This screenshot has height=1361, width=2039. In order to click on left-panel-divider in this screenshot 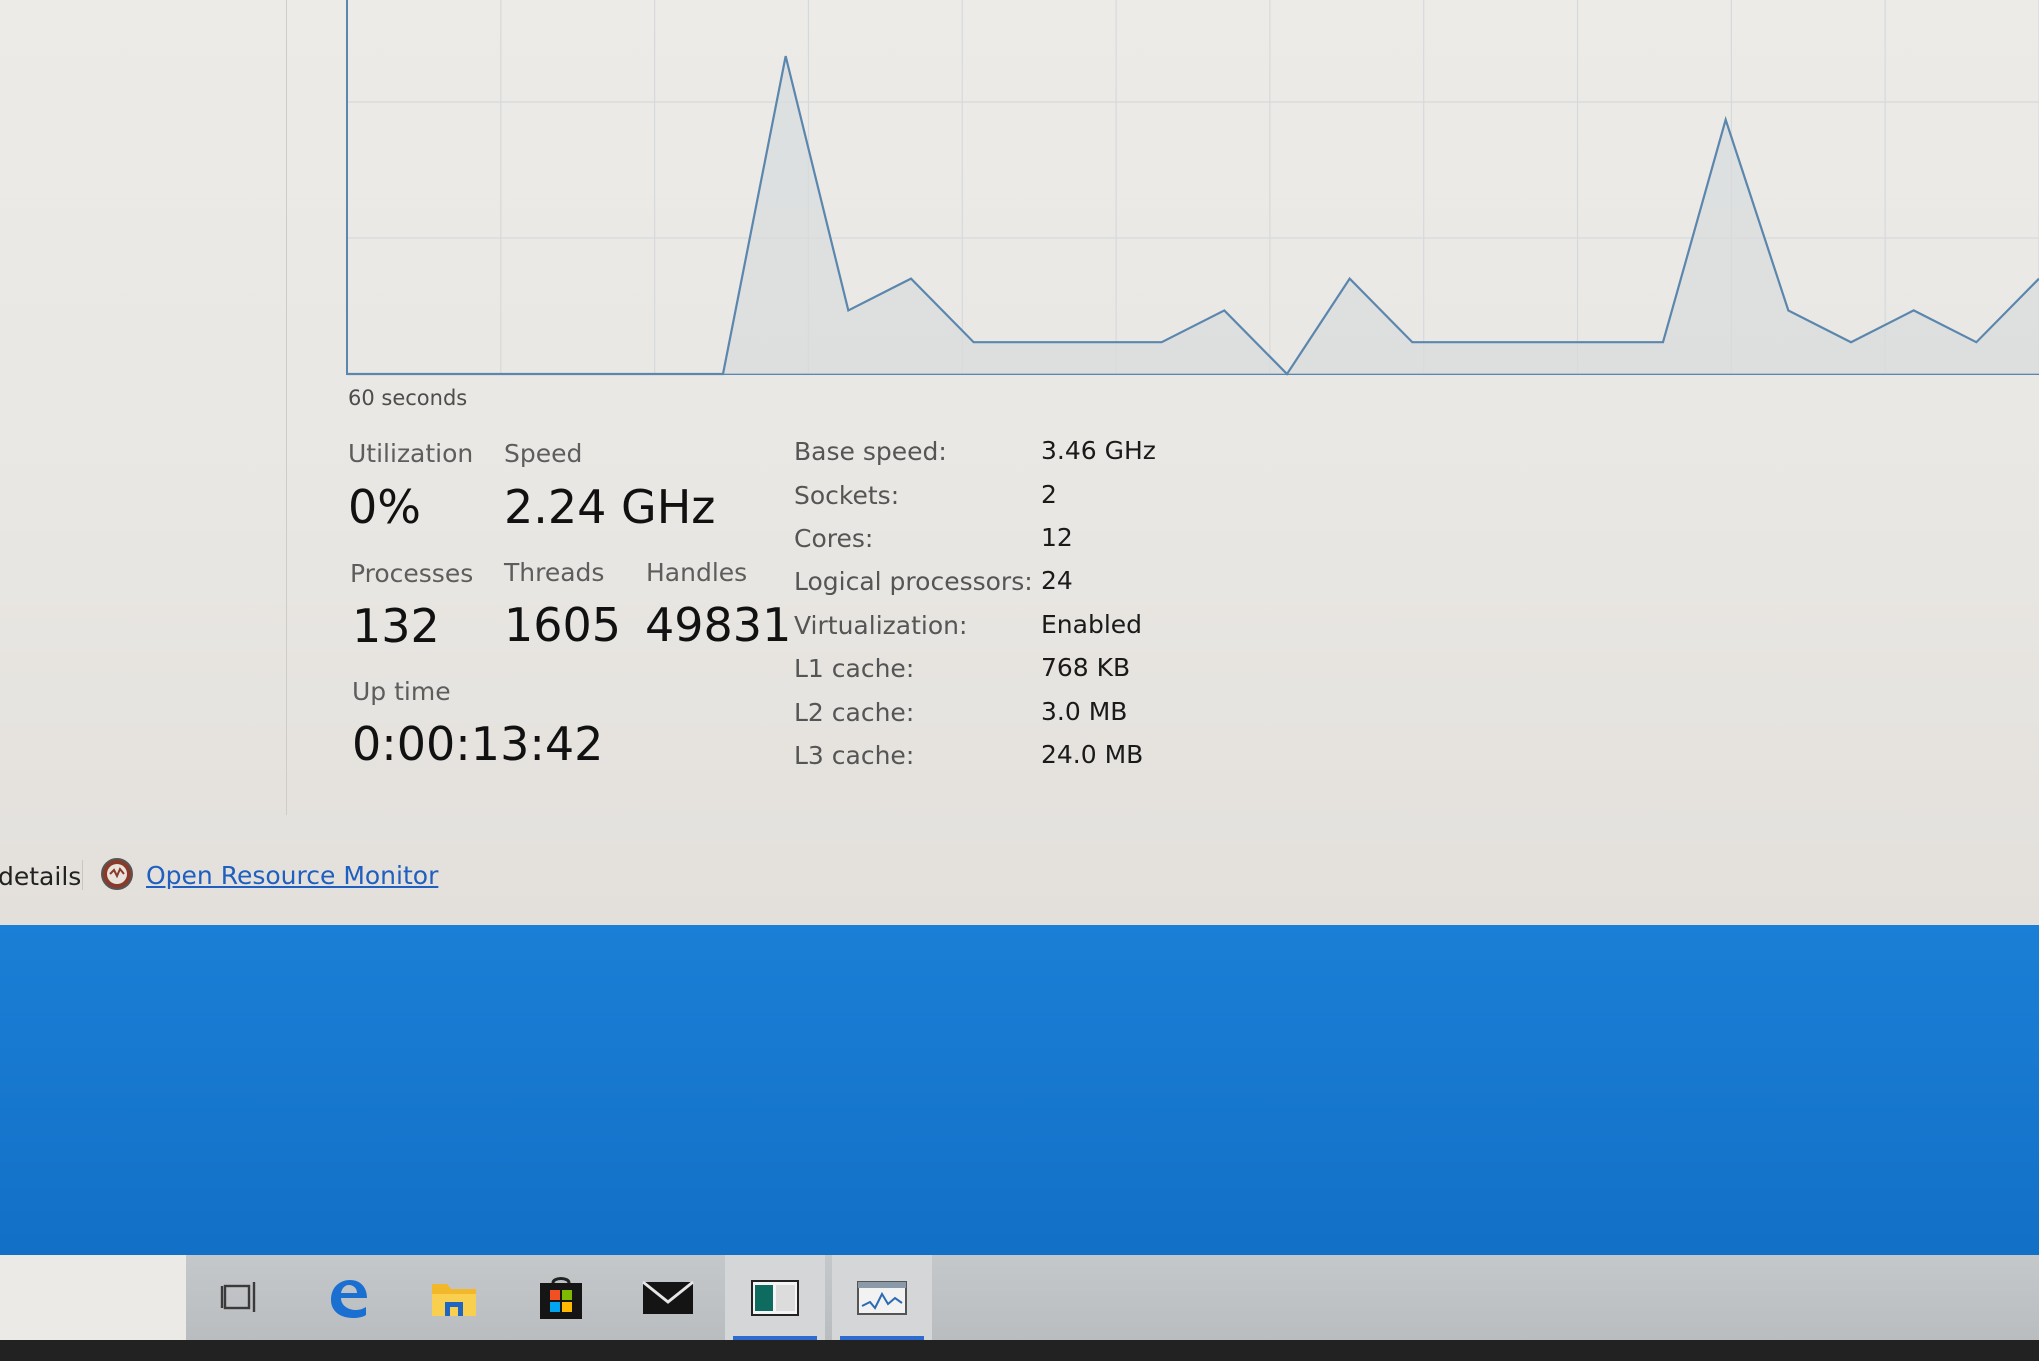, I will do `click(286, 407)`.